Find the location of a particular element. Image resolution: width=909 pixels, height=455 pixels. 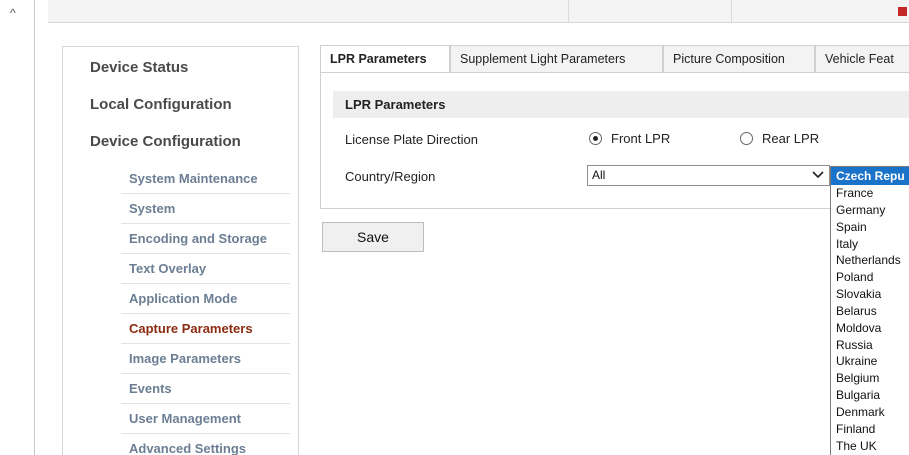

sidebar-subitem-advanced-settings: Advanced Settings is located at coordinates (180, 444).